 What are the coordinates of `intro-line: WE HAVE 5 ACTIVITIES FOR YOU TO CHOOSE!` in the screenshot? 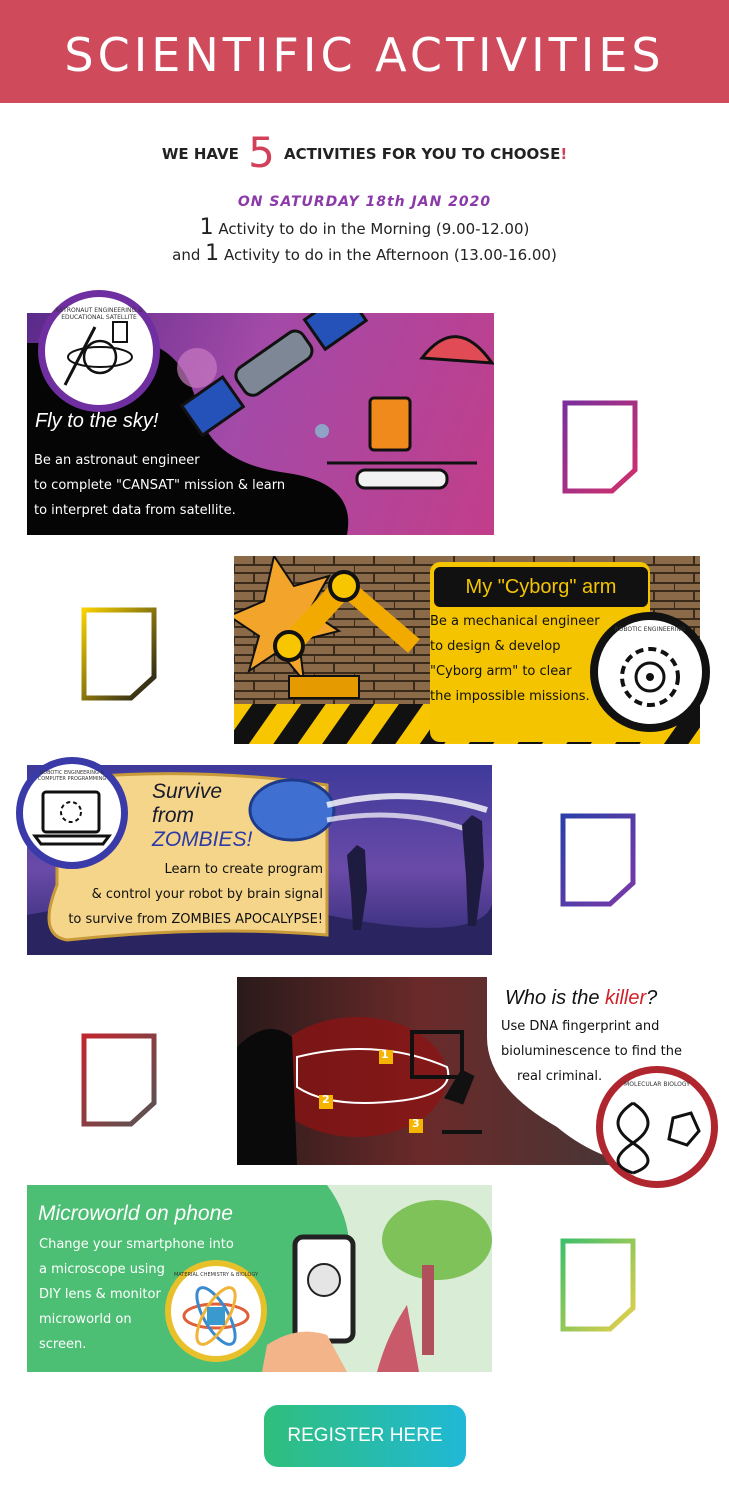 It's located at (364, 152).